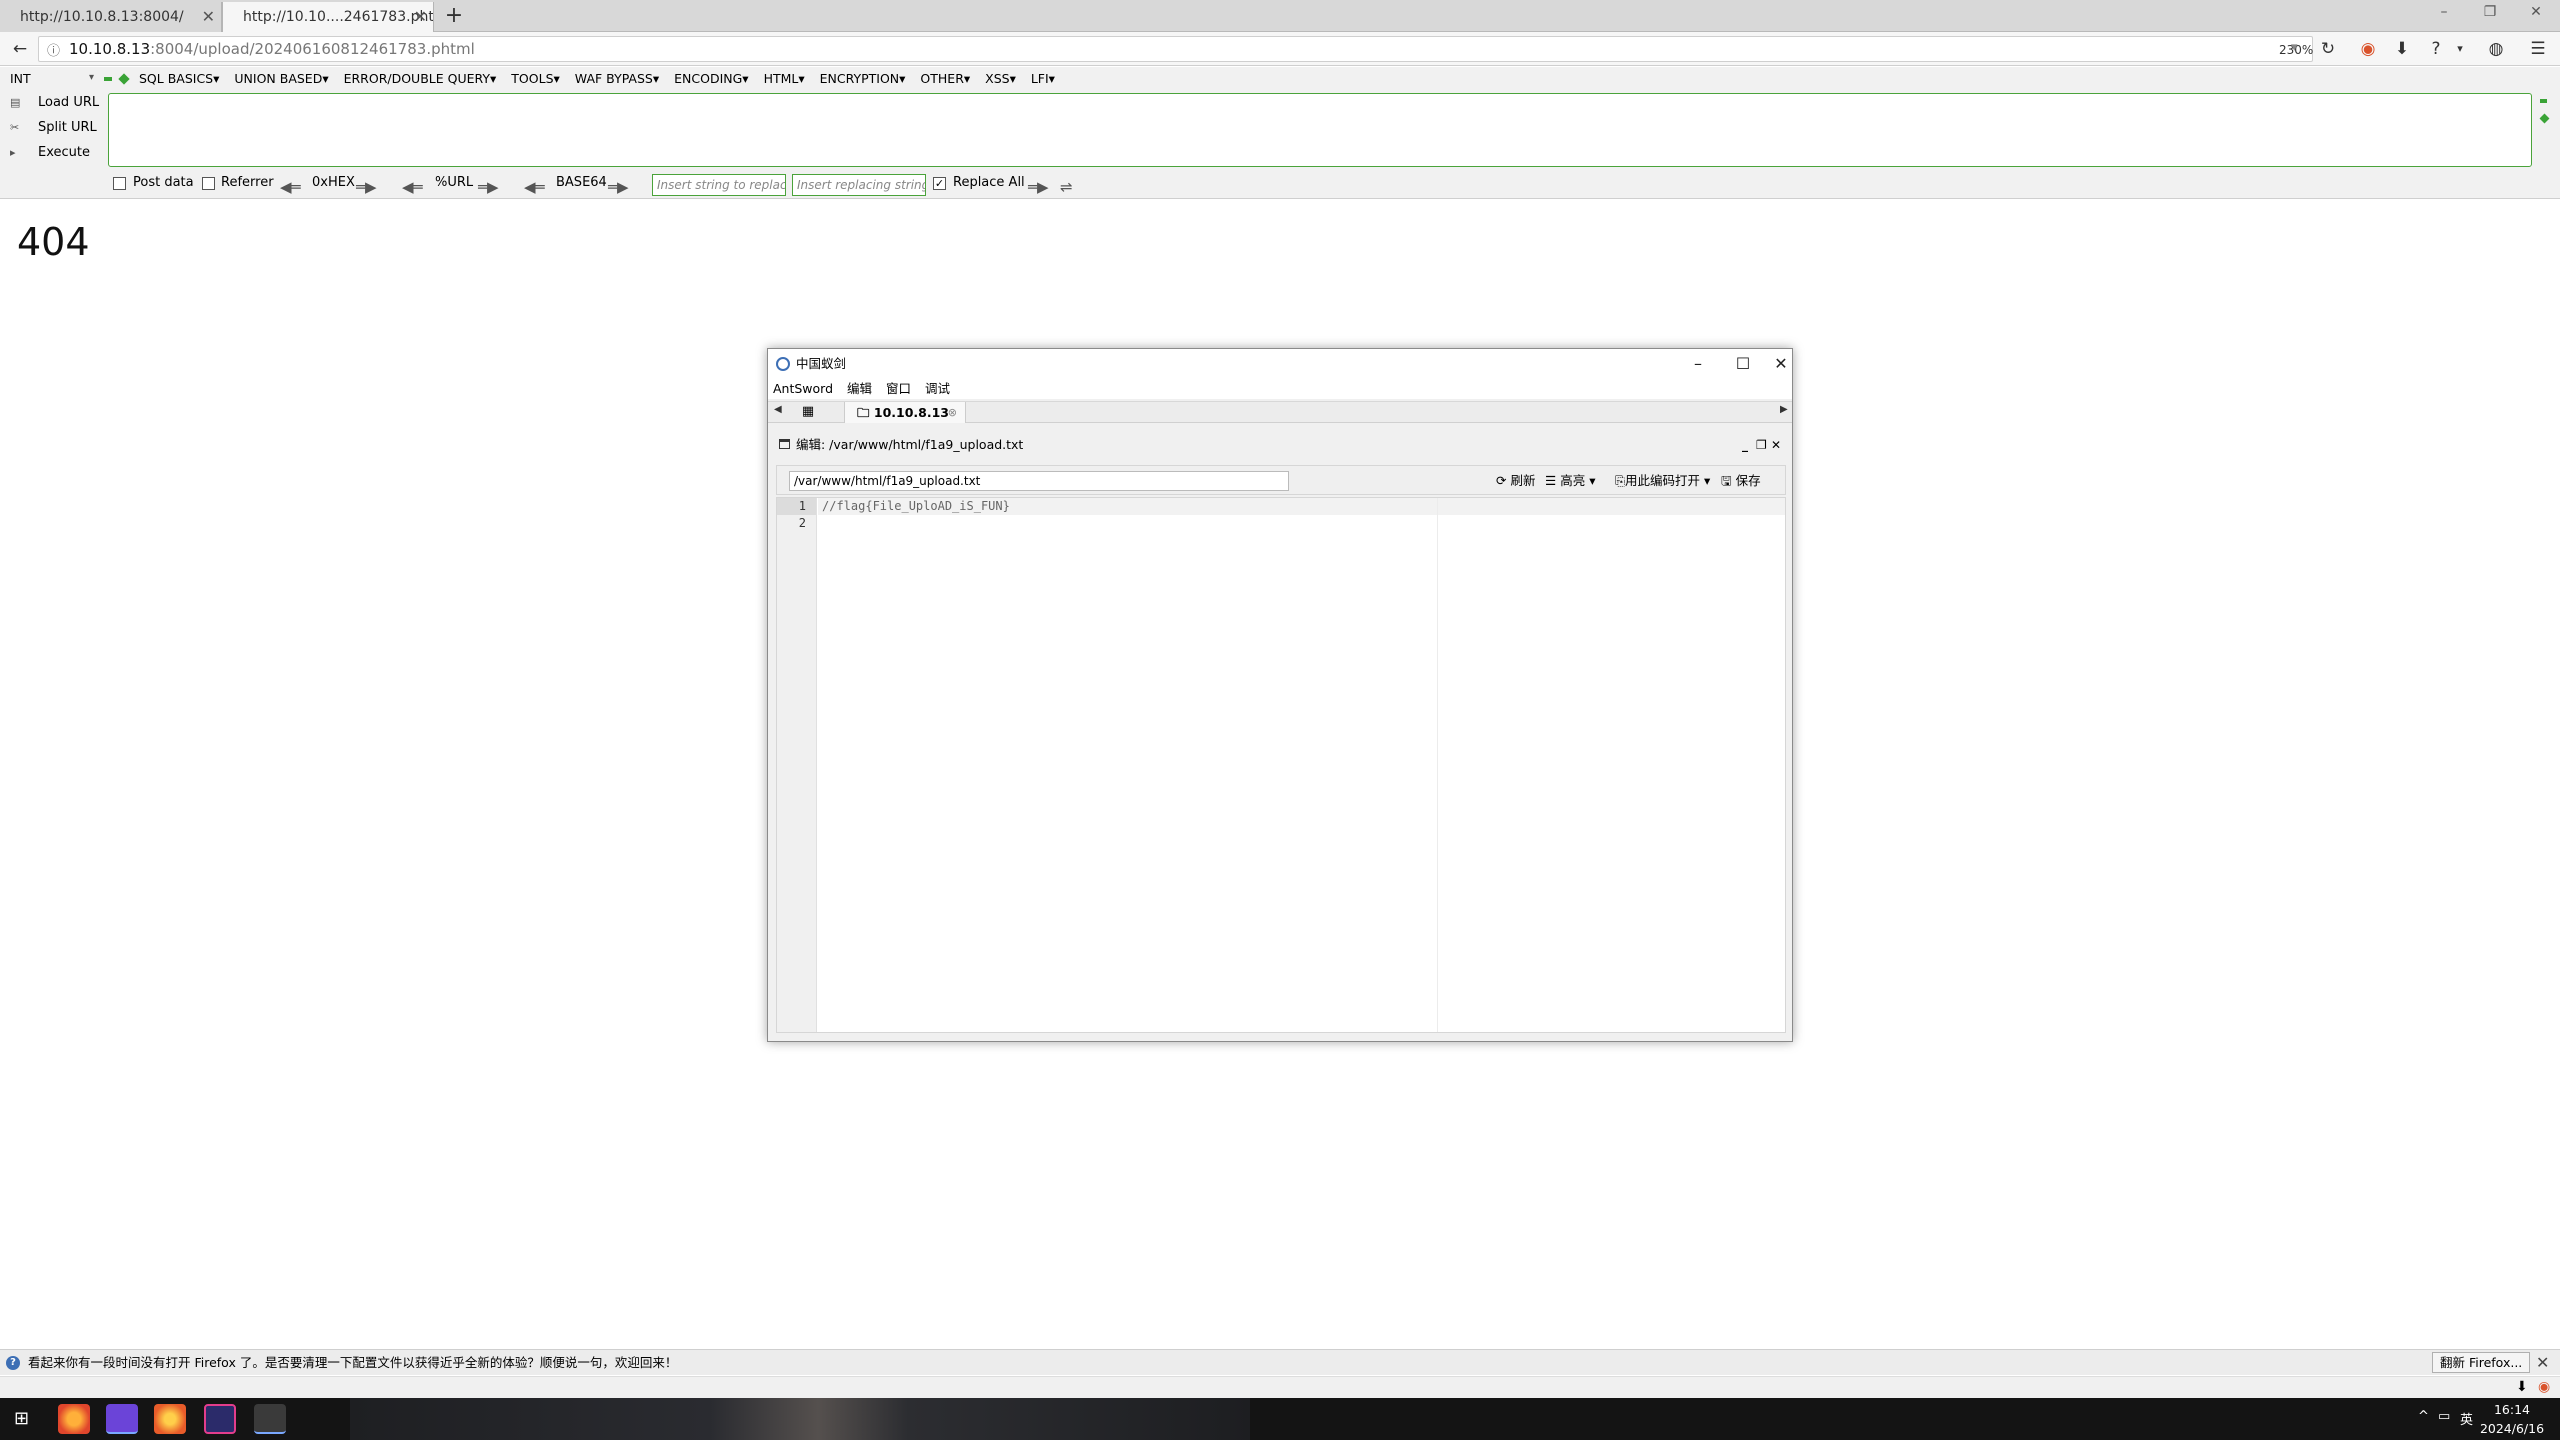 Image resolution: width=2560 pixels, height=1440 pixels. What do you see at coordinates (1280, 1419) in the screenshot?
I see `windows-taskbar: ⊞ ^ ▭ 英 16:14 2024/6/16` at bounding box center [1280, 1419].